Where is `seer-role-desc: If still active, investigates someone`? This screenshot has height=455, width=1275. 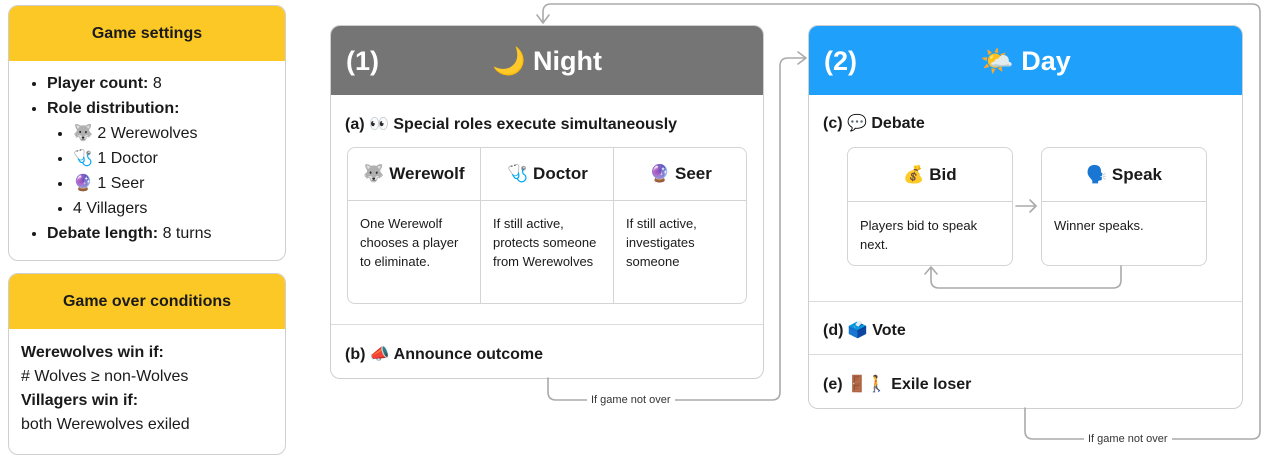 seer-role-desc: If still active, investigates someone is located at coordinates (661, 242).